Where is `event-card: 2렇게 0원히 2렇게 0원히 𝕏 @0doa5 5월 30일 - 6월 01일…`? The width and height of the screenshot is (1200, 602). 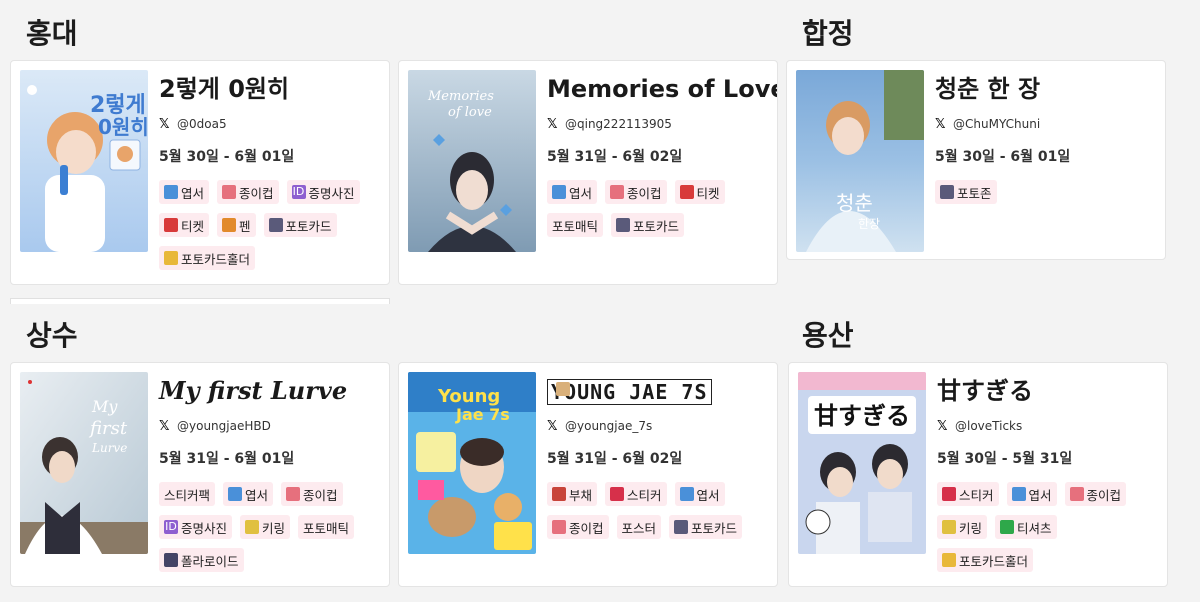
event-card: 2렇게 0원히 2렇게 0원히 𝕏 @0doa5 5월 30일 - 6월 01일… is located at coordinates (200, 172).